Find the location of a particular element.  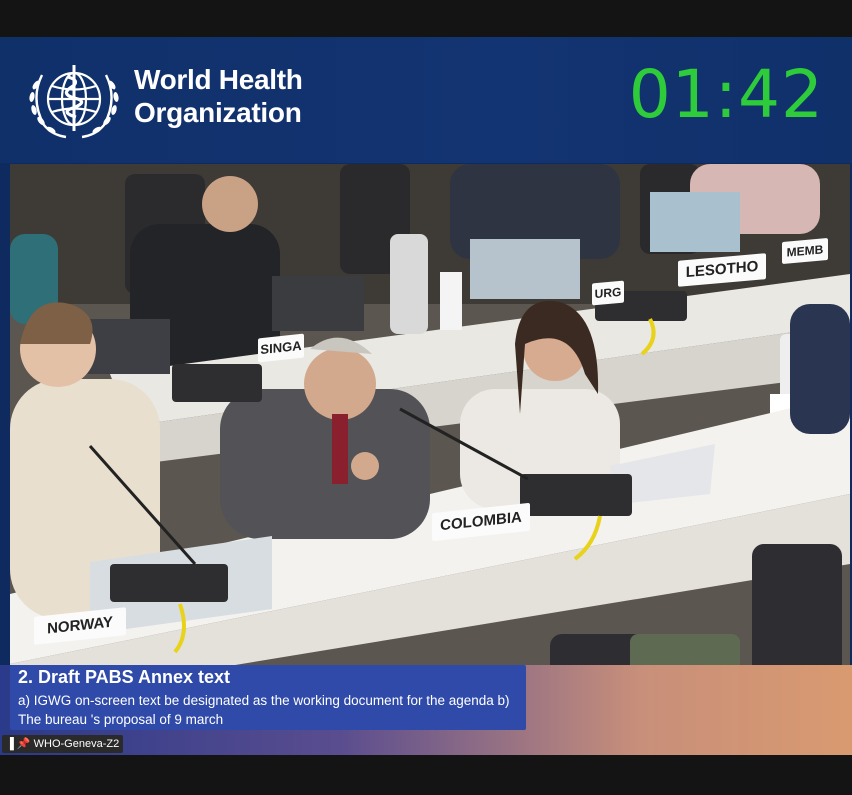

nameplate-member: MEMB is located at coordinates (805, 251).